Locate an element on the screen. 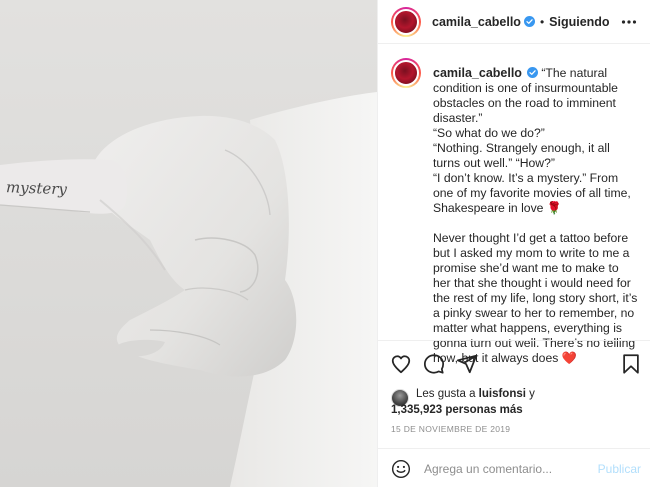 The height and width of the screenshot is (487, 650). author-username: camila_cabello is located at coordinates (476, 22).